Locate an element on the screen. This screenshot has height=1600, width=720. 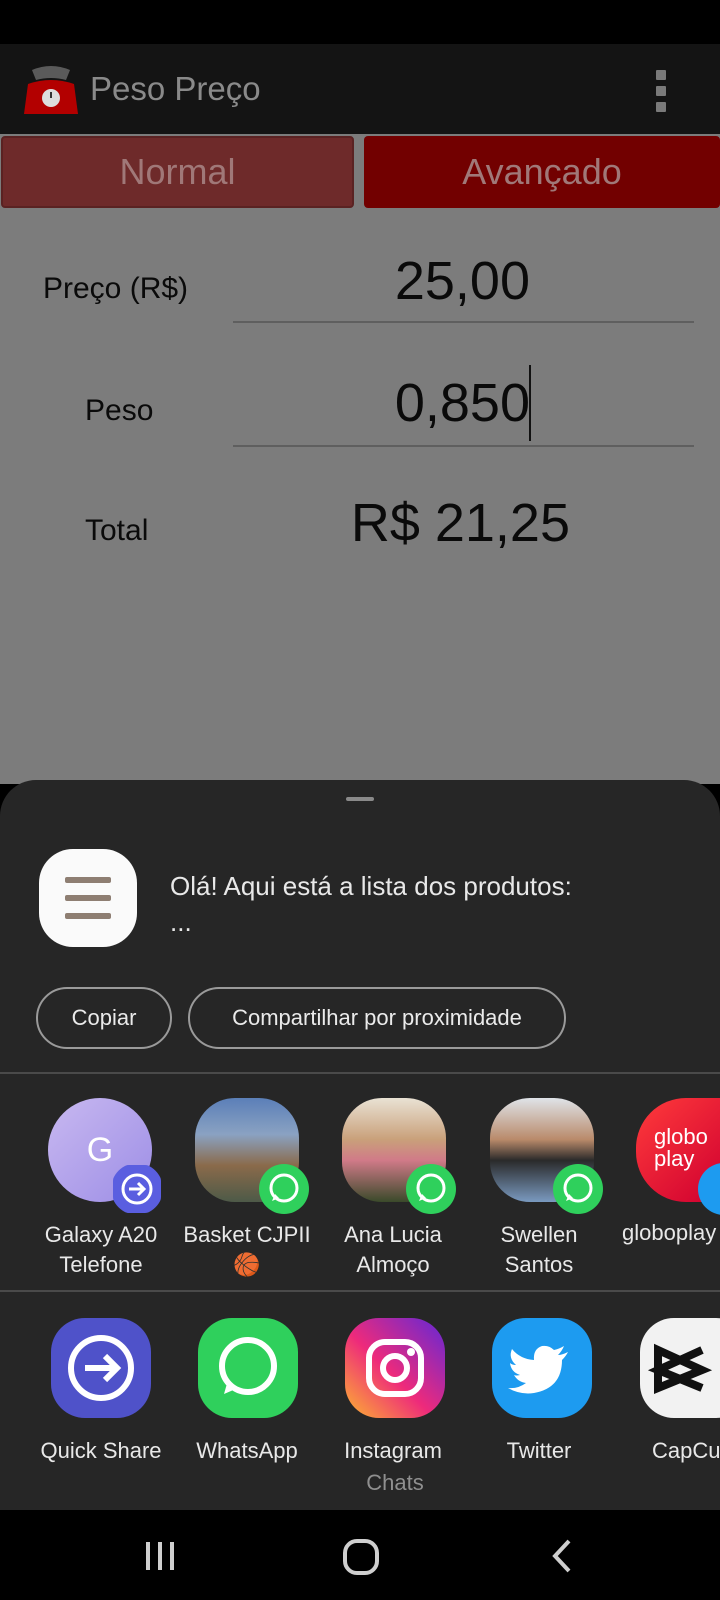
home-icon is located at coordinates (361, 1557).